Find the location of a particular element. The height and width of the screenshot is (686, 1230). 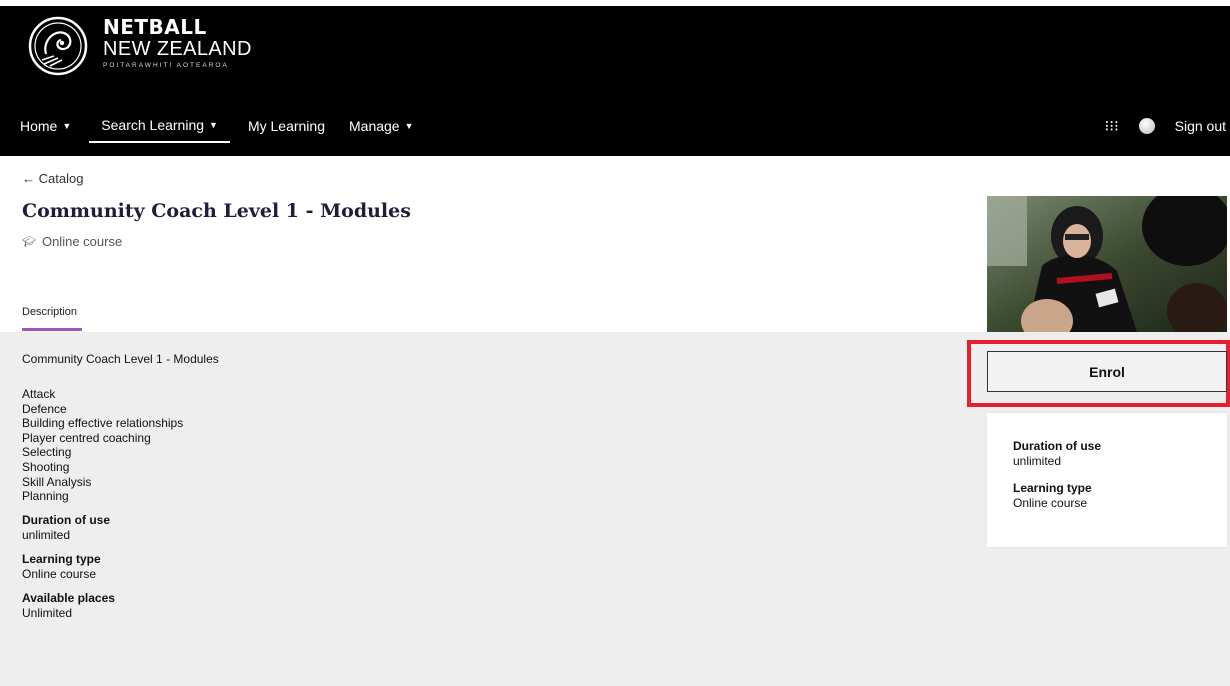

nav-home: Home ▼ is located at coordinates (41, 126).